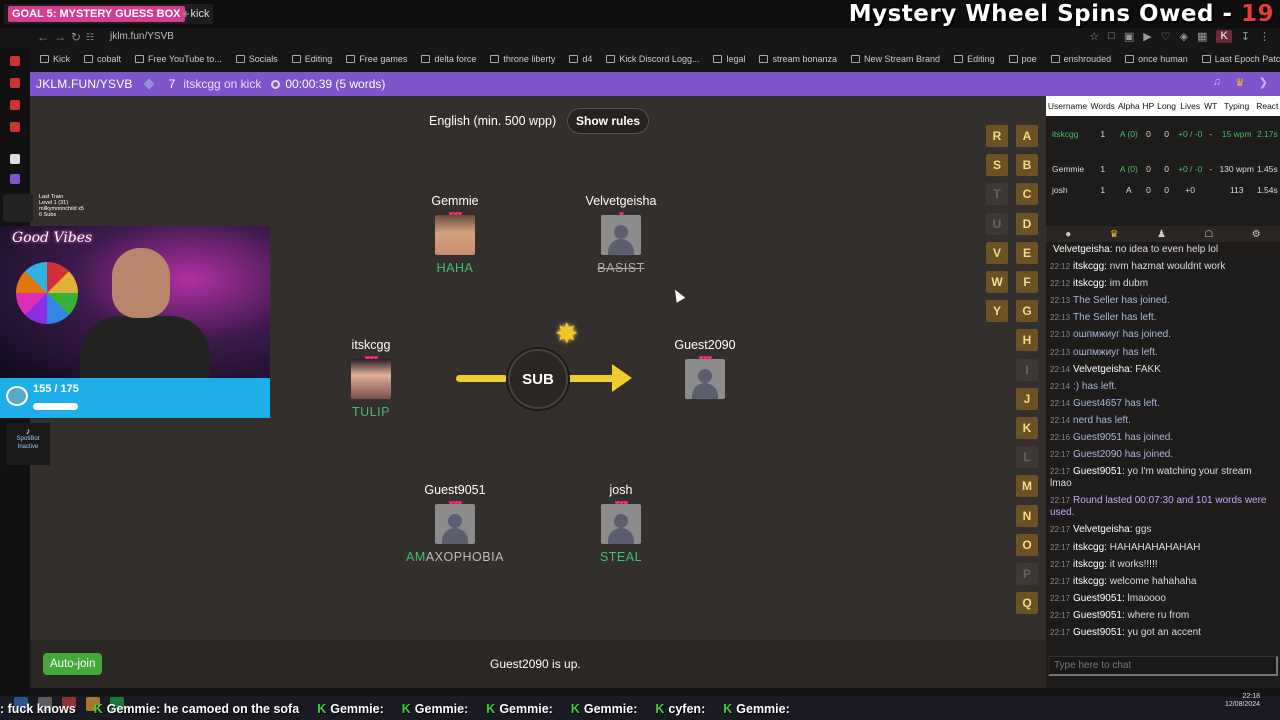 This screenshot has width=1280, height=720. I want to click on score-column-header: Long, so click(1166, 106).